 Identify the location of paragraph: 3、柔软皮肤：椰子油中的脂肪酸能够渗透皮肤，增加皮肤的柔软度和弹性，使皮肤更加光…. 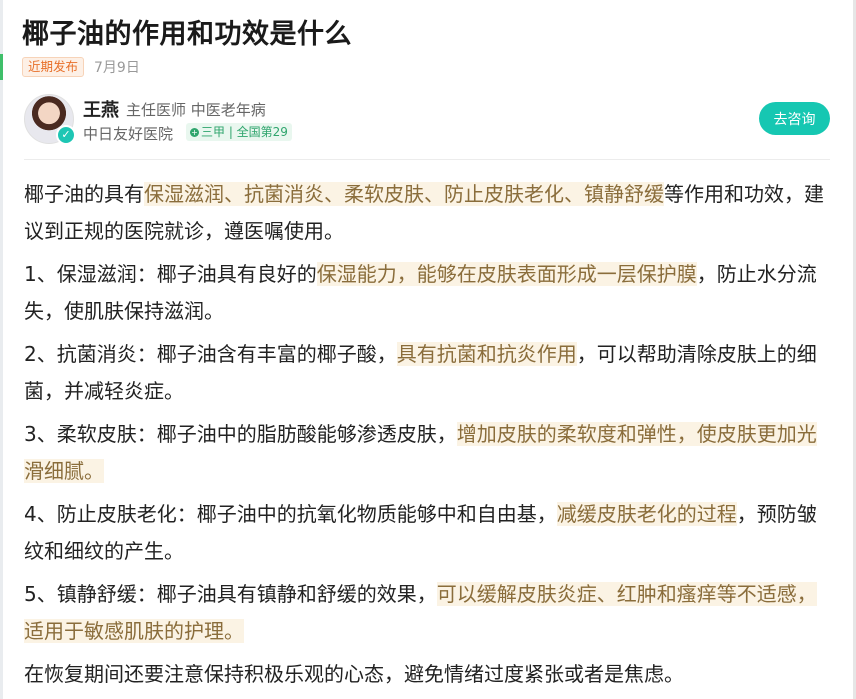
(429, 453).